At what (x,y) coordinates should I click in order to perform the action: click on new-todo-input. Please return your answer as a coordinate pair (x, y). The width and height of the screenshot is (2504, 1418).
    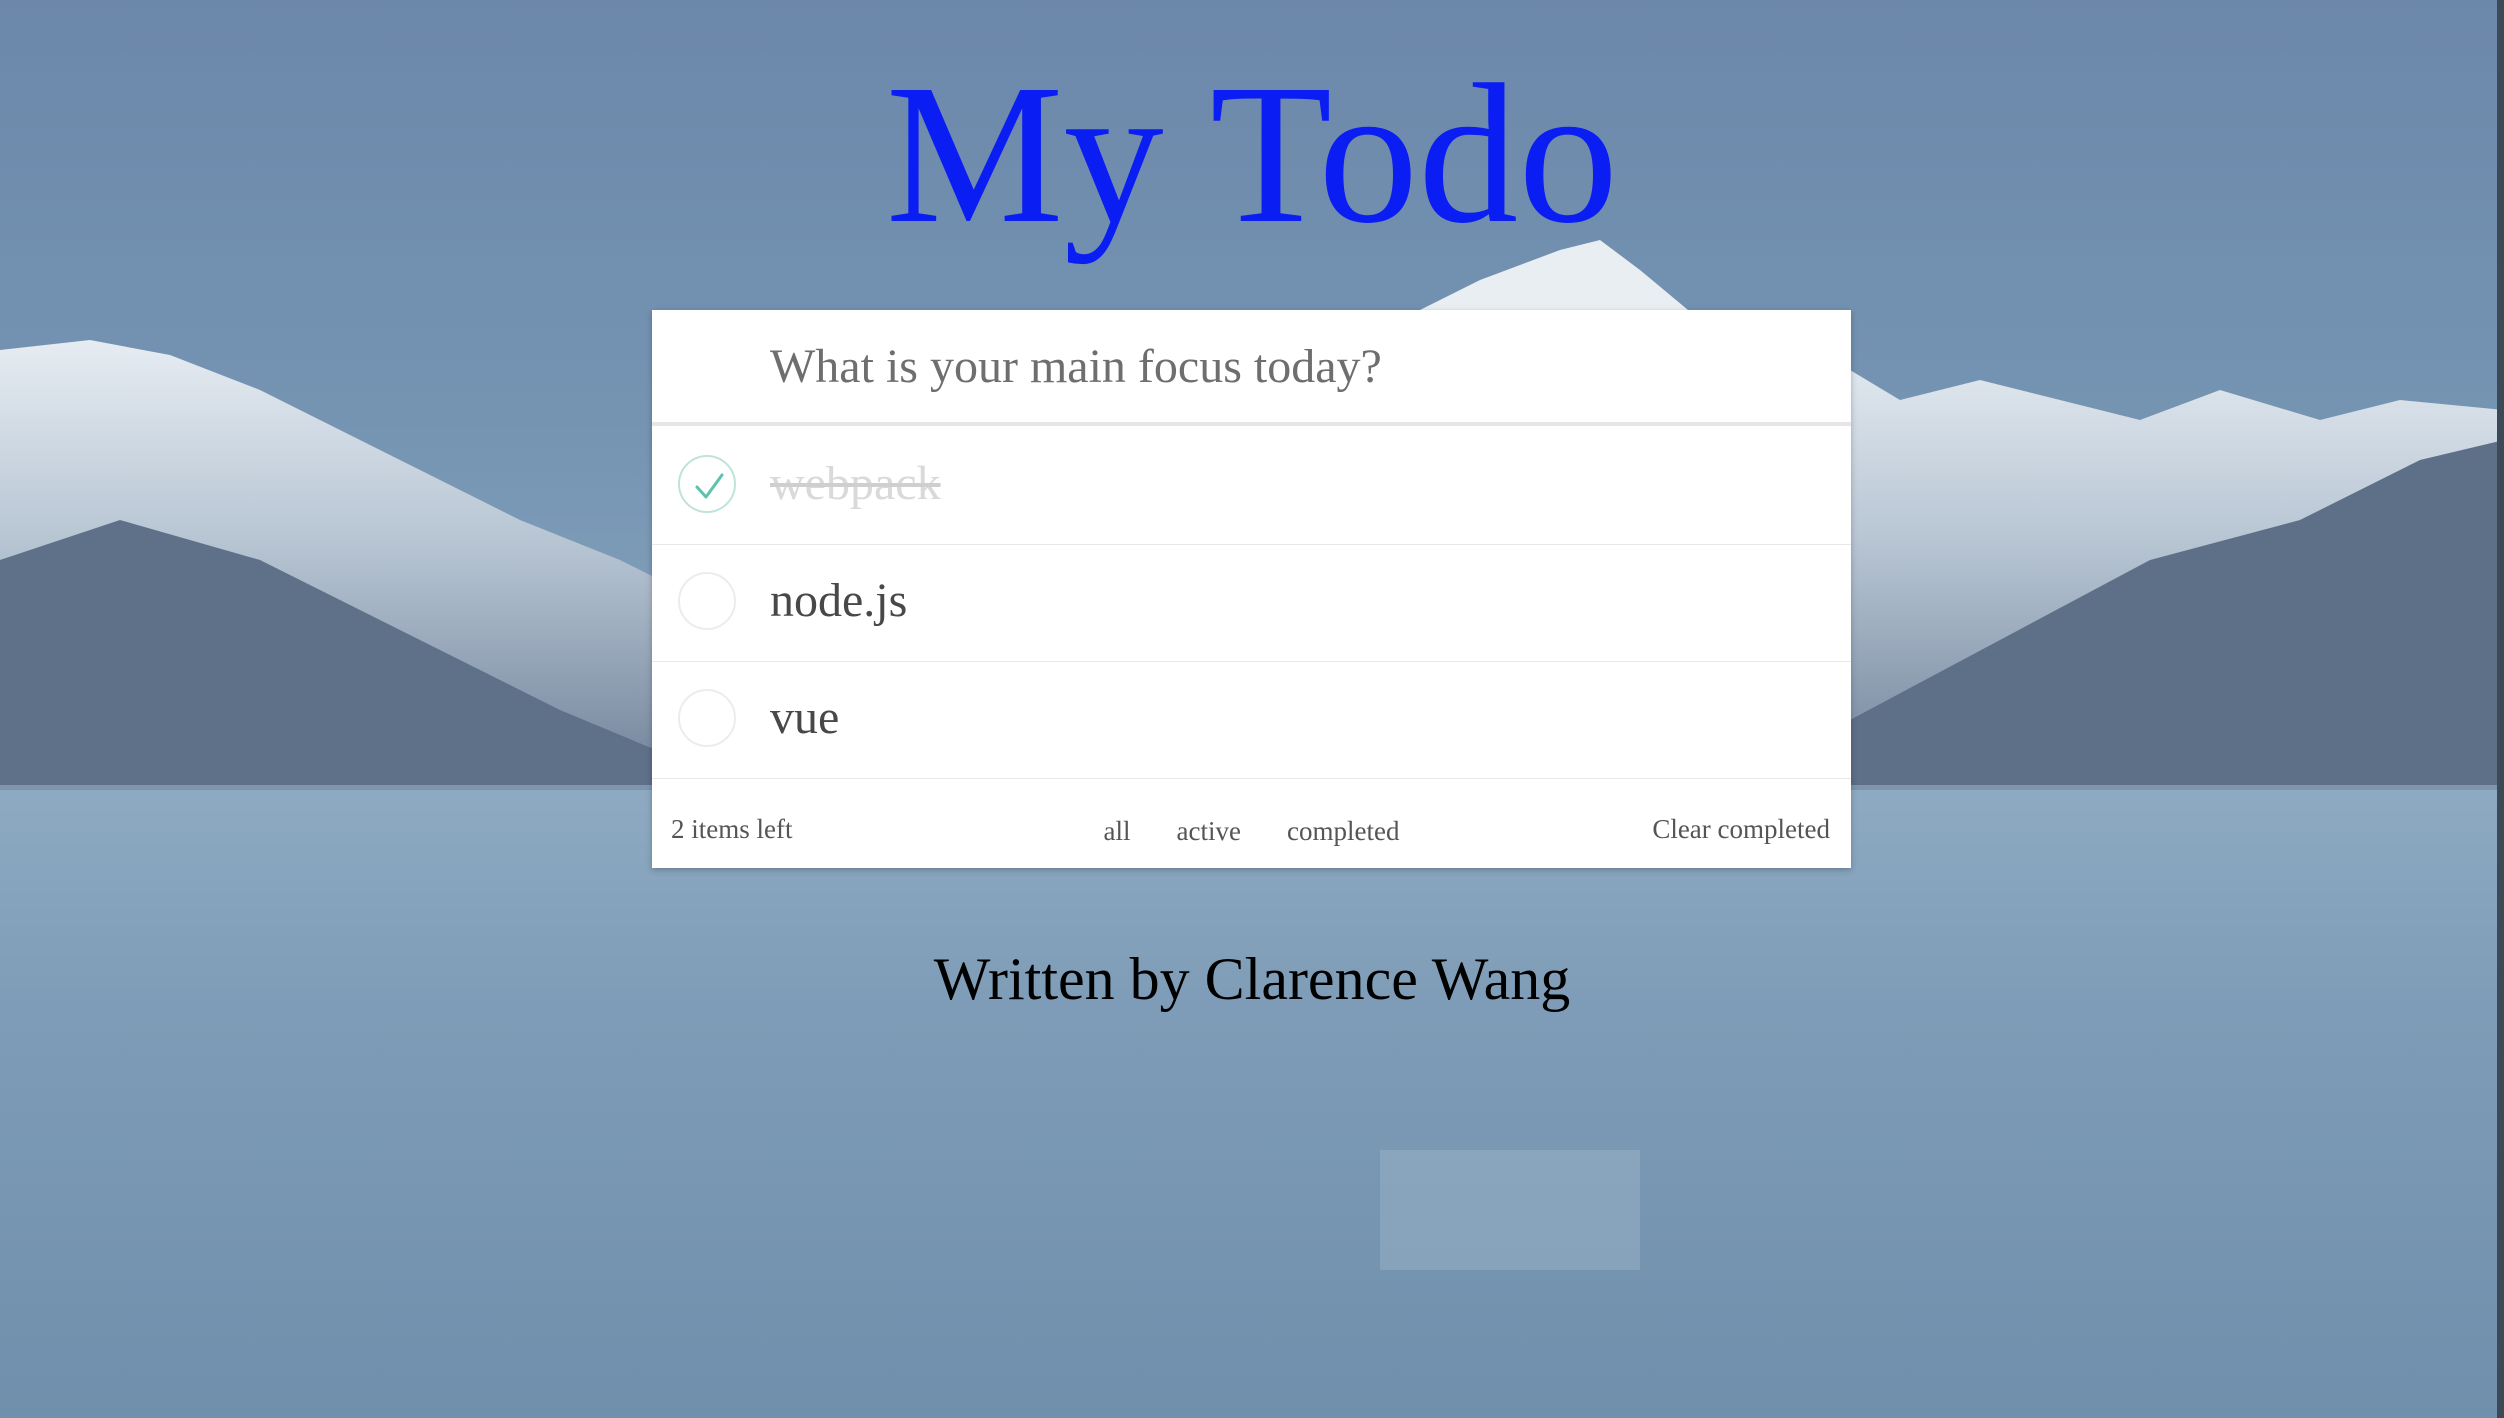
    Looking at the image, I should click on (1251, 368).